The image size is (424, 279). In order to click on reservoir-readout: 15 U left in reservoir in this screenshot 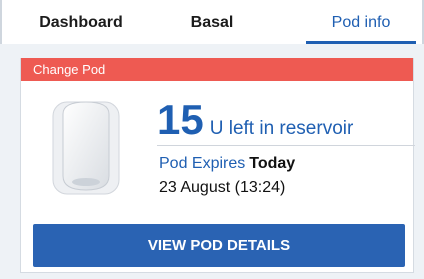, I will do `click(255, 120)`.